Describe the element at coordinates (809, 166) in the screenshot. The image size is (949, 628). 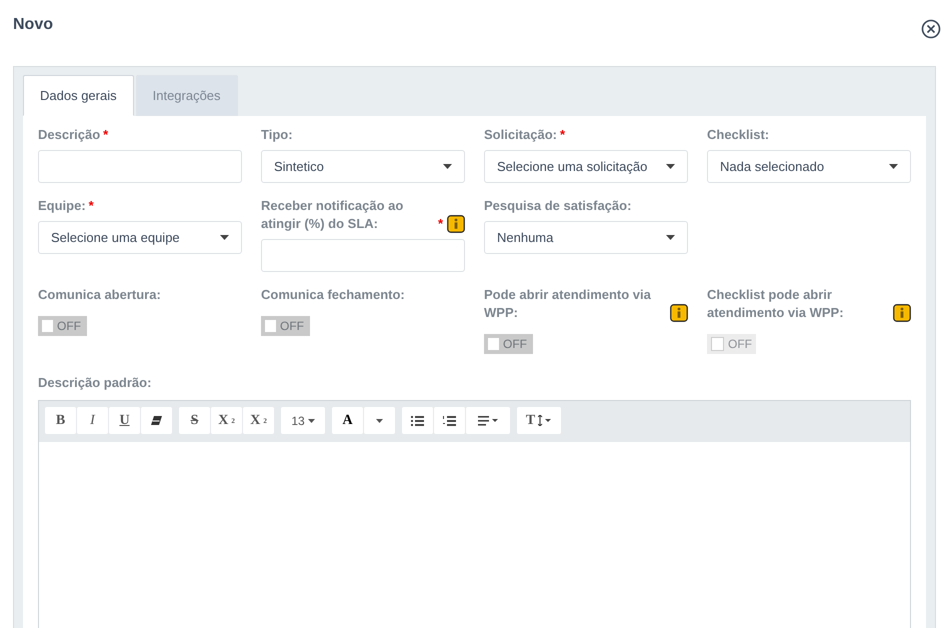
I see `select-dropdown: Nada selecionado` at that location.